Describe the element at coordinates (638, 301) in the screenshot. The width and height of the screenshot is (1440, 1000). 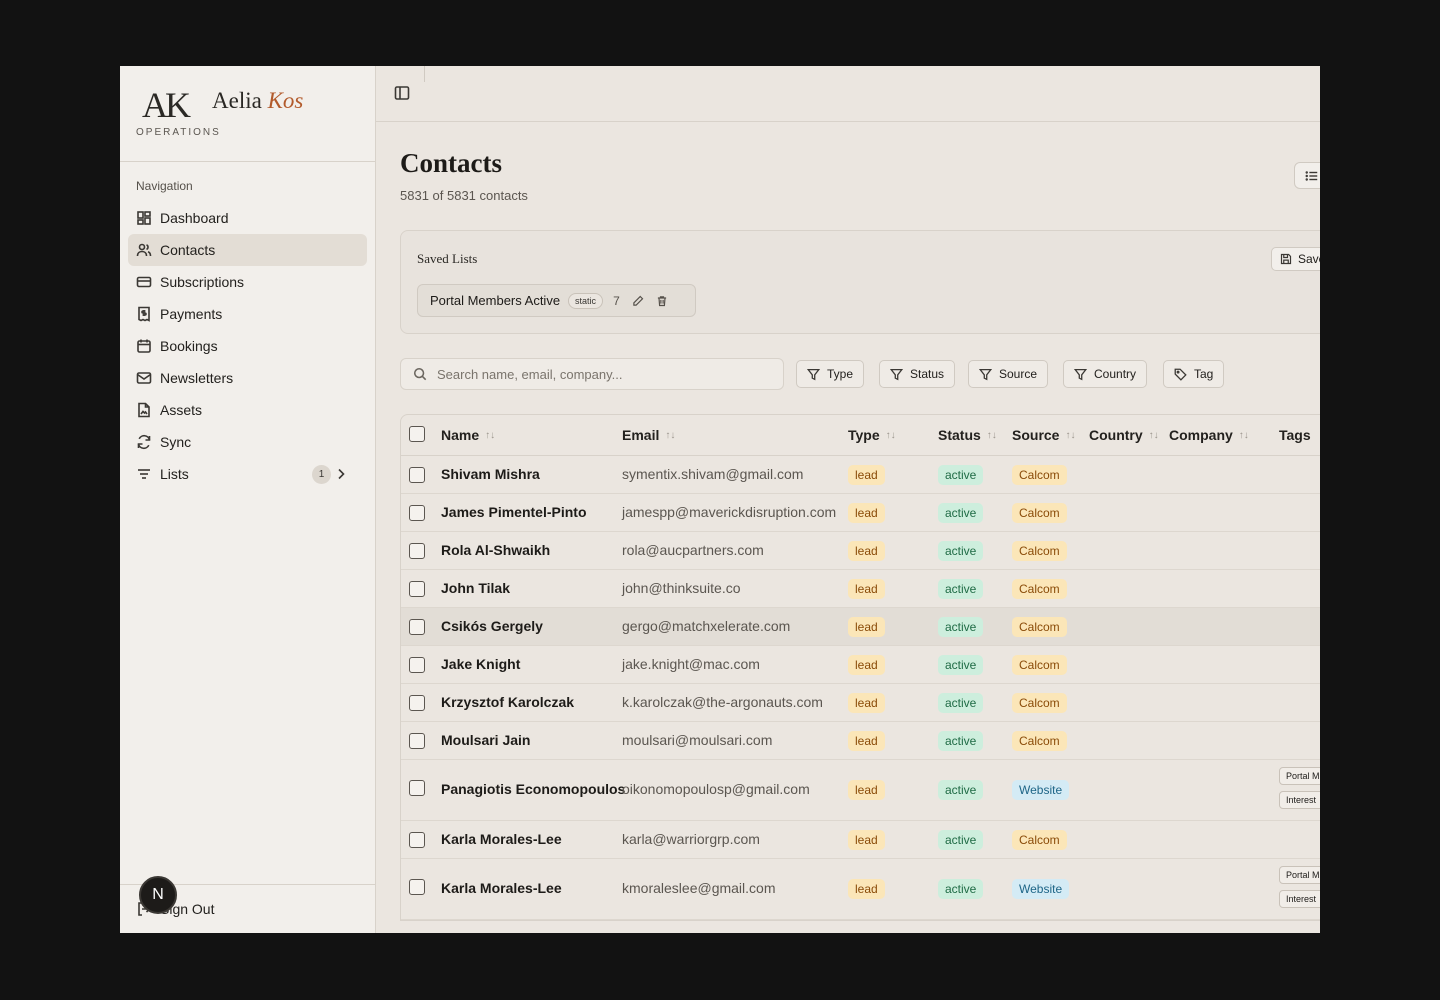
I see `edit-icon` at that location.